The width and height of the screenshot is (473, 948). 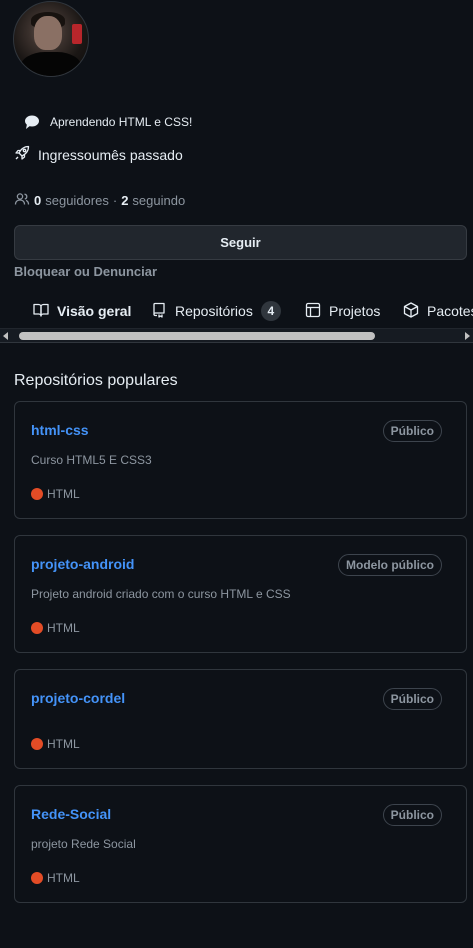 What do you see at coordinates (82, 564) in the screenshot?
I see `repo-name-link: projeto-android` at bounding box center [82, 564].